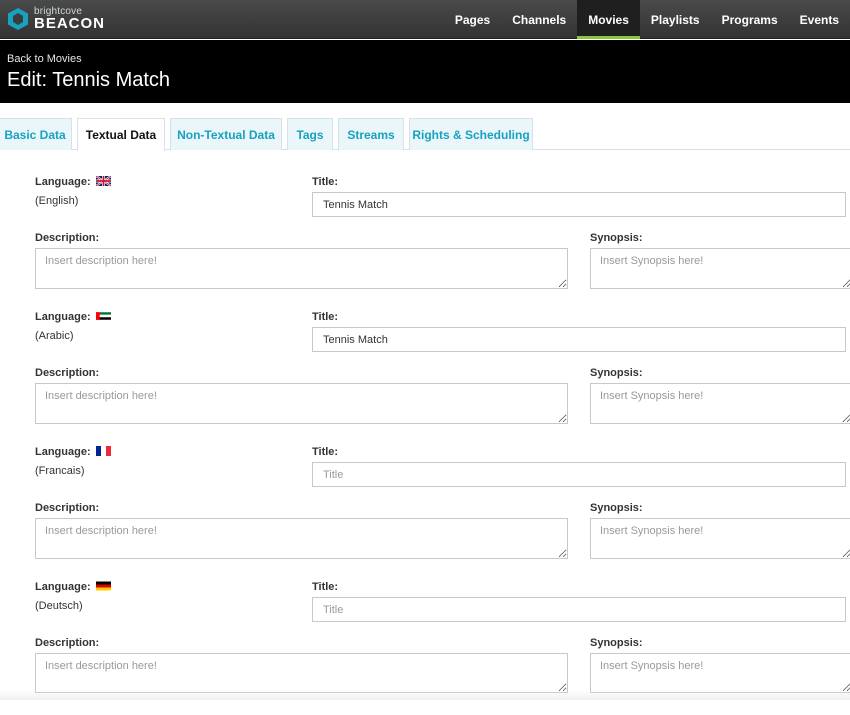 Image resolution: width=850 pixels, height=715 pixels. Describe the element at coordinates (301, 538) in the screenshot. I see `description-textarea-francais` at that location.